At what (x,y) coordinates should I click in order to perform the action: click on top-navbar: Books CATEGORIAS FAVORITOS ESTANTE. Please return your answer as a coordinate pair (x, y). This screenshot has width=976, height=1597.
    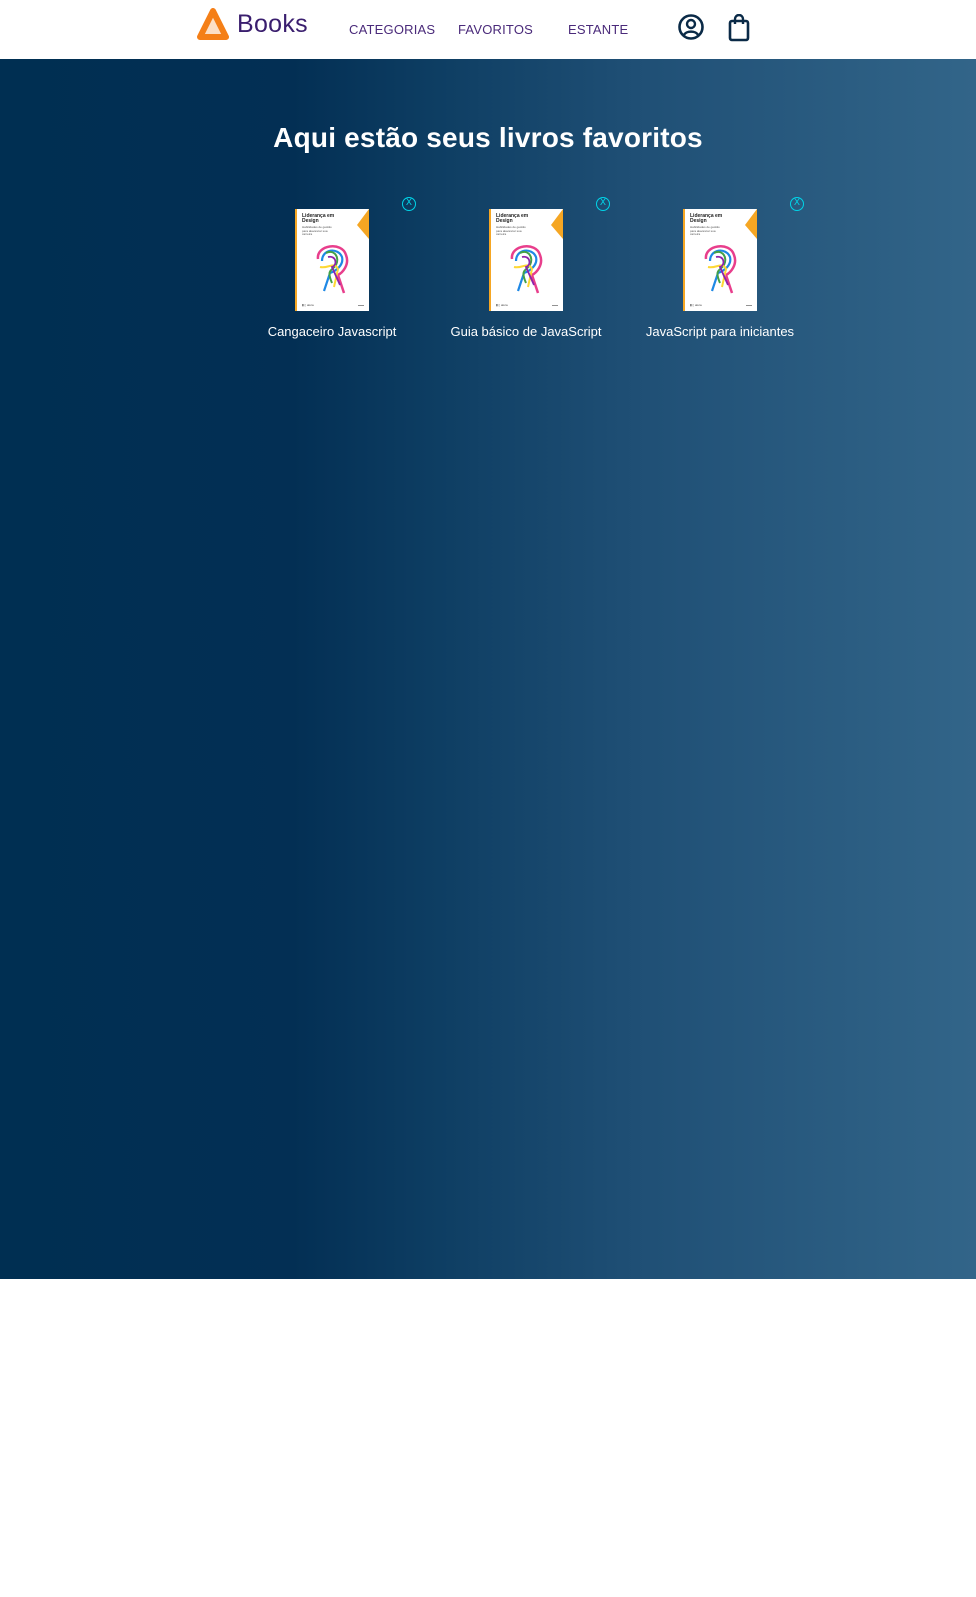
    Looking at the image, I should click on (488, 29).